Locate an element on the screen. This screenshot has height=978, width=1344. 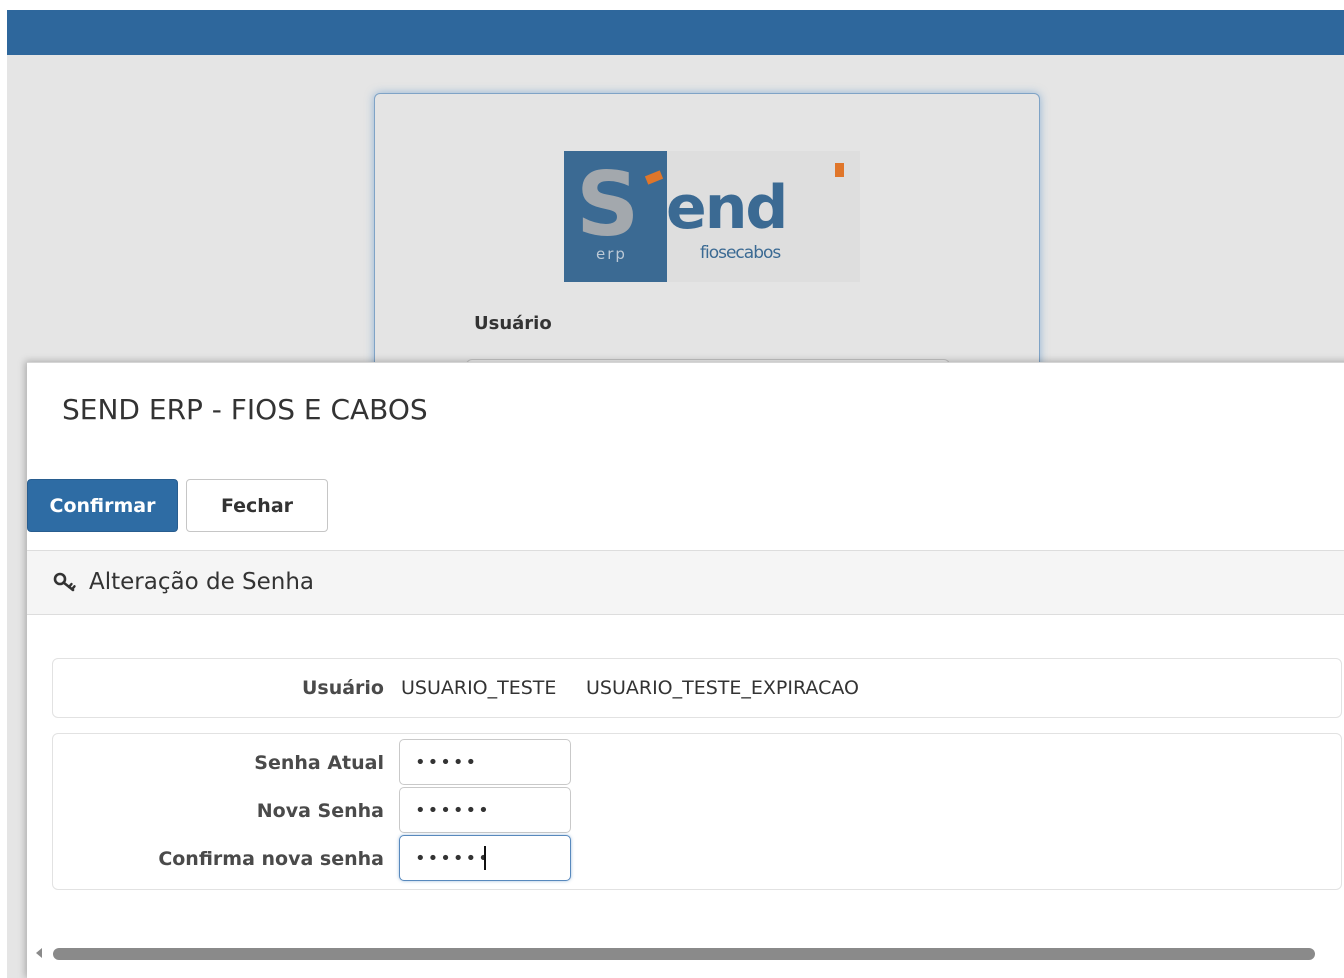
current-password-label: Senha Atual is located at coordinates (319, 763).